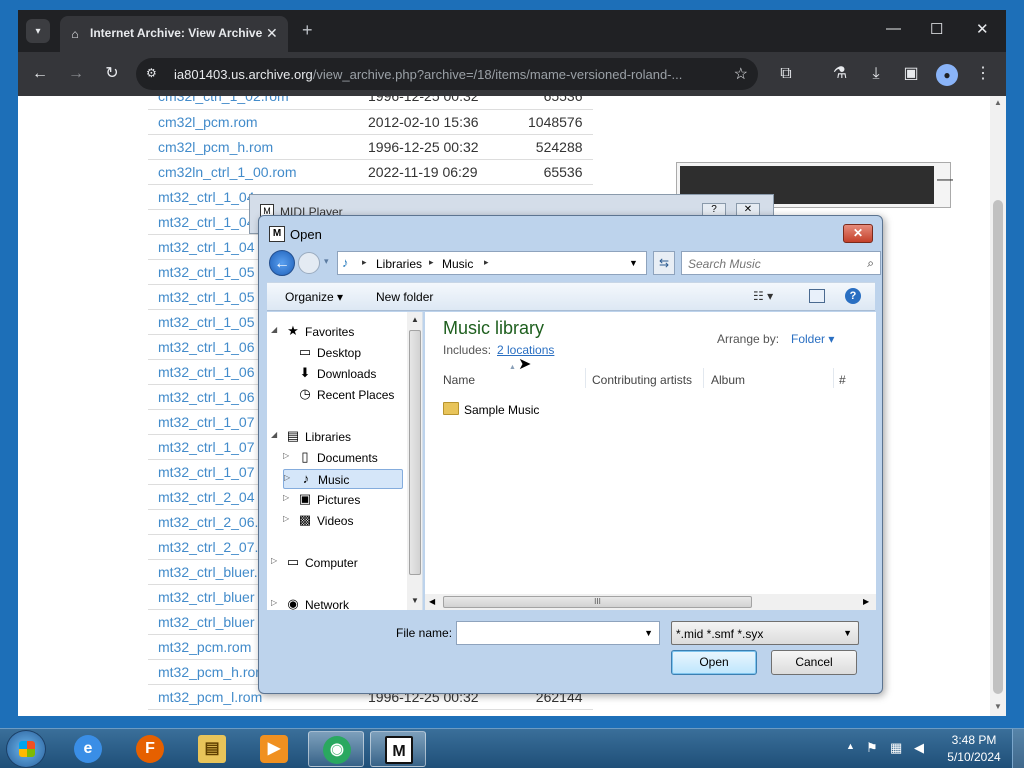 This screenshot has height=768, width=1024. Describe the element at coordinates (253, 103) in the screenshot. I see `file-name-link: cm32l_ctrl_1_02.rom` at that location.